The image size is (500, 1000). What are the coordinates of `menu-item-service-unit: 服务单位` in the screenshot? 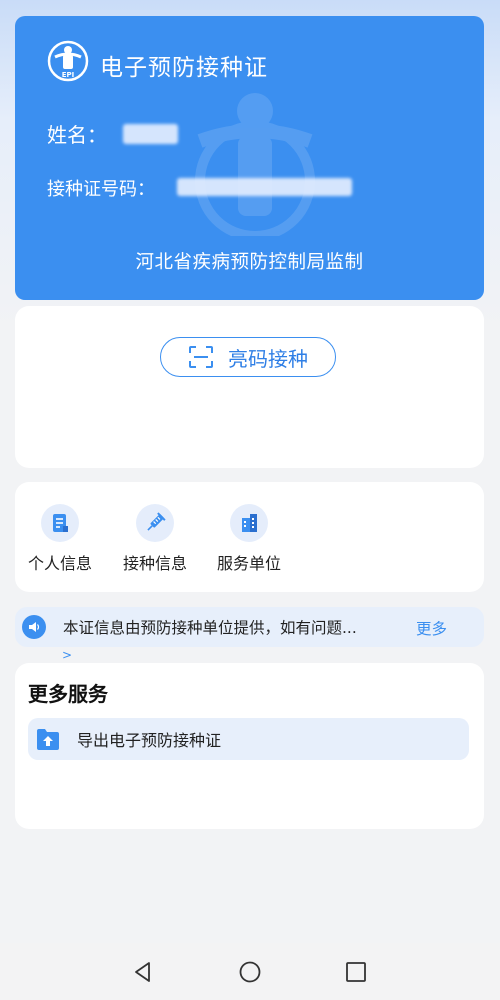 It's located at (249, 539).